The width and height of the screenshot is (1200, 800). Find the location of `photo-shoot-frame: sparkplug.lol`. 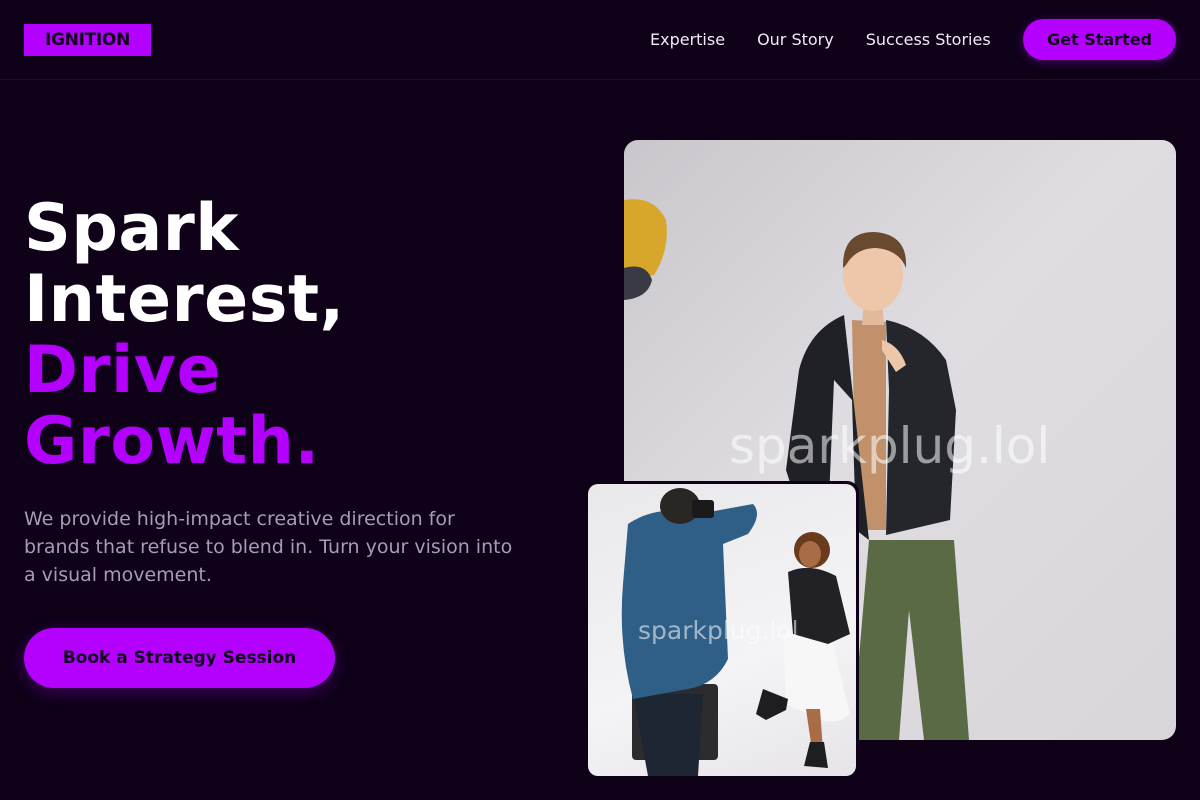

photo-shoot-frame: sparkplug.lol is located at coordinates (722, 630).